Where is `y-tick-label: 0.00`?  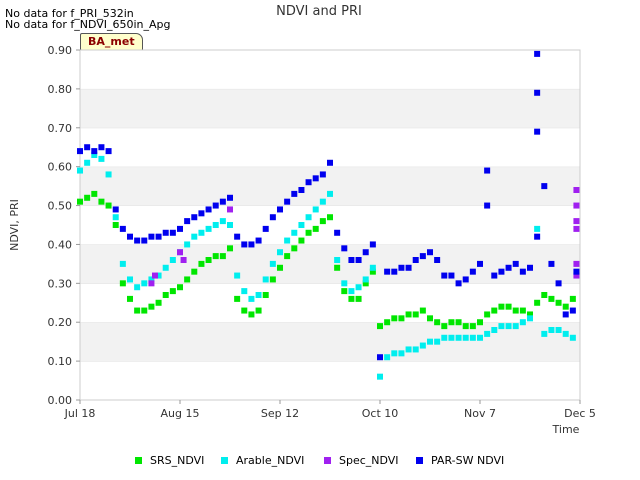
y-tick-label: 0.00 is located at coordinates (60, 400).